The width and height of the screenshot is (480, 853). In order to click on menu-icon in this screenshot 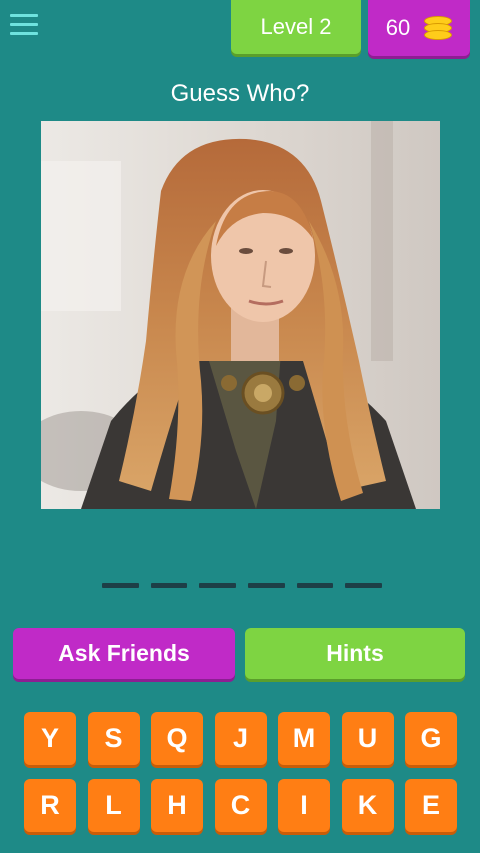, I will do `click(24, 27)`.